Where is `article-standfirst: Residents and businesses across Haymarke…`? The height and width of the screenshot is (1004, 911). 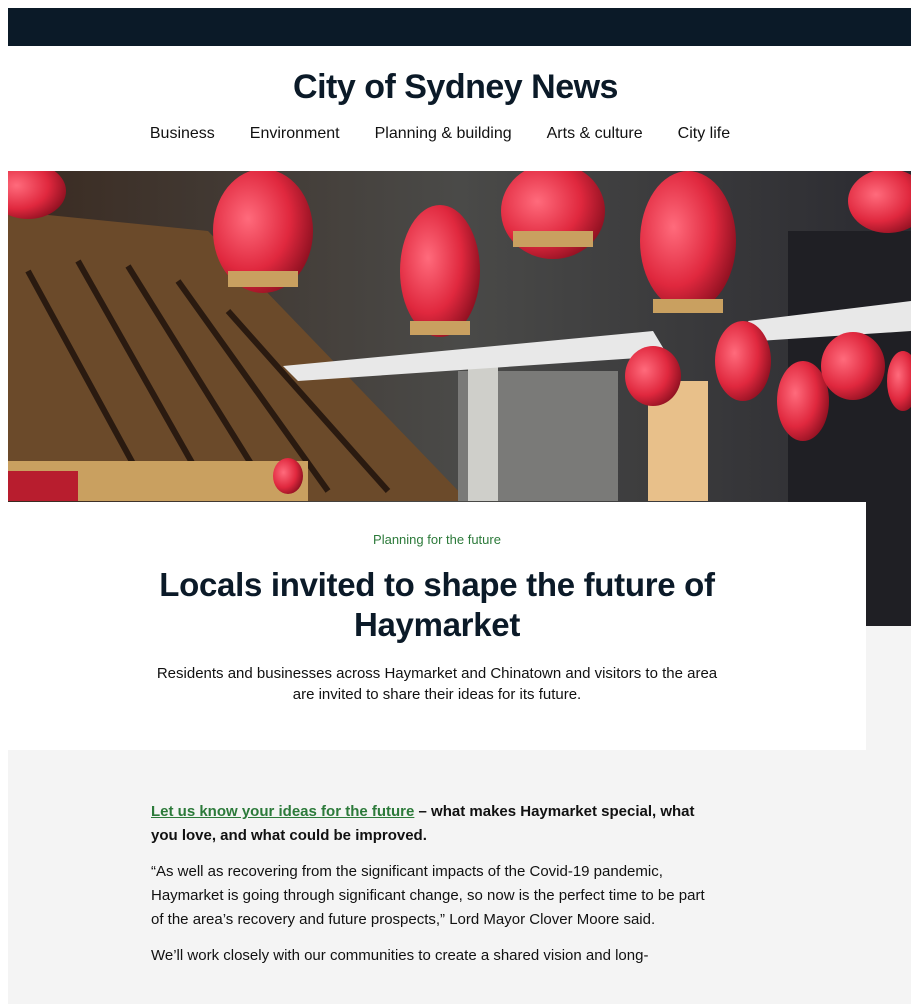
article-standfirst: Residents and businesses across Haymarke… is located at coordinates (437, 684).